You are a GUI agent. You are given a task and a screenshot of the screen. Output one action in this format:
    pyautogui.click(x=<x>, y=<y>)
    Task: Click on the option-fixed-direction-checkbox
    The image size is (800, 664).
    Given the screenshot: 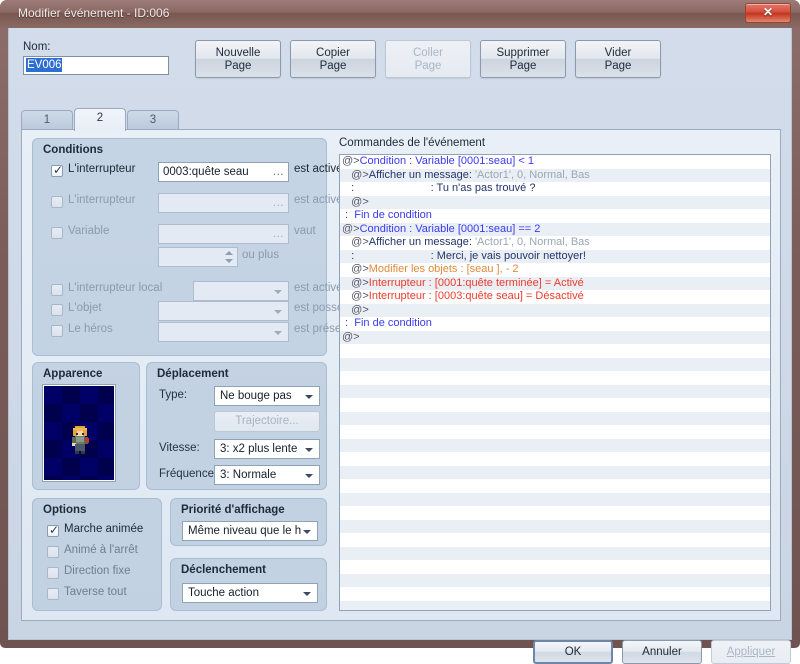 What is the action you would take?
    pyautogui.click(x=53, y=573)
    